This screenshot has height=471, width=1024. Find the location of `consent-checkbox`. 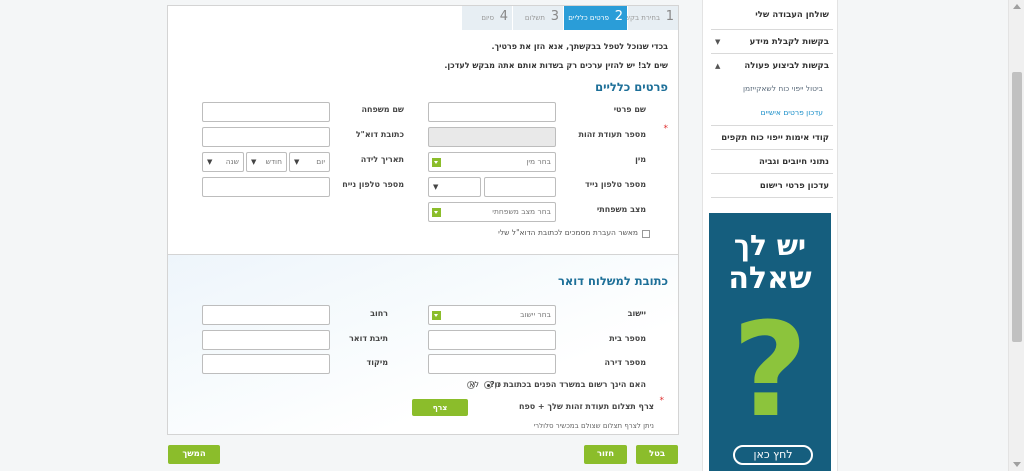

consent-checkbox is located at coordinates (646, 234).